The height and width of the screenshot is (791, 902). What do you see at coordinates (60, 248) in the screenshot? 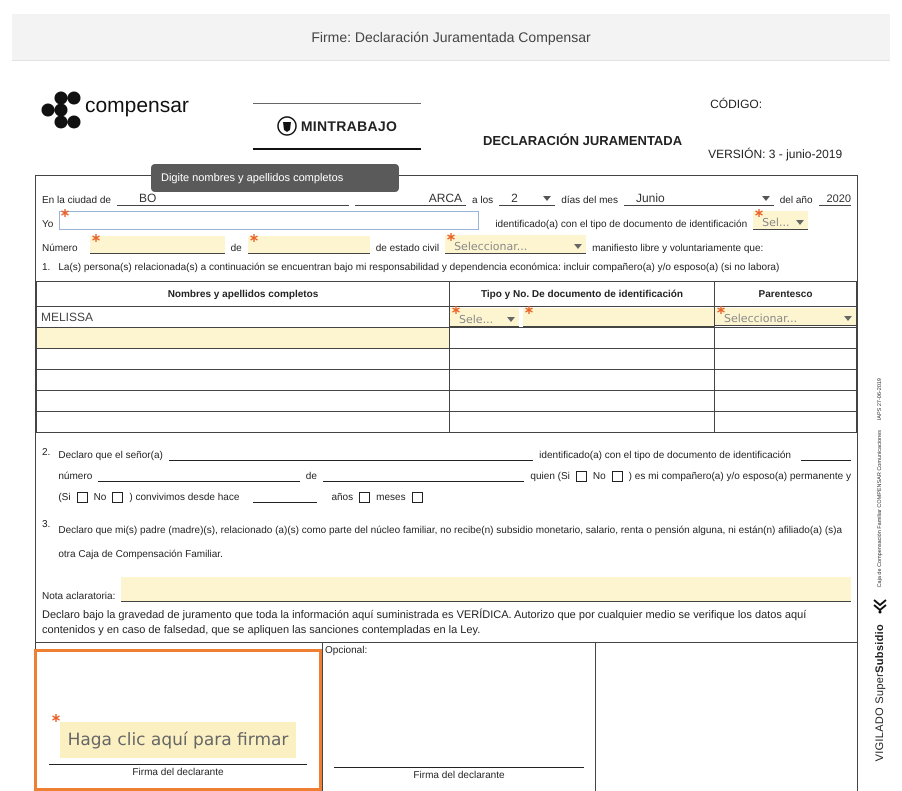
I see `field-label: Número` at bounding box center [60, 248].